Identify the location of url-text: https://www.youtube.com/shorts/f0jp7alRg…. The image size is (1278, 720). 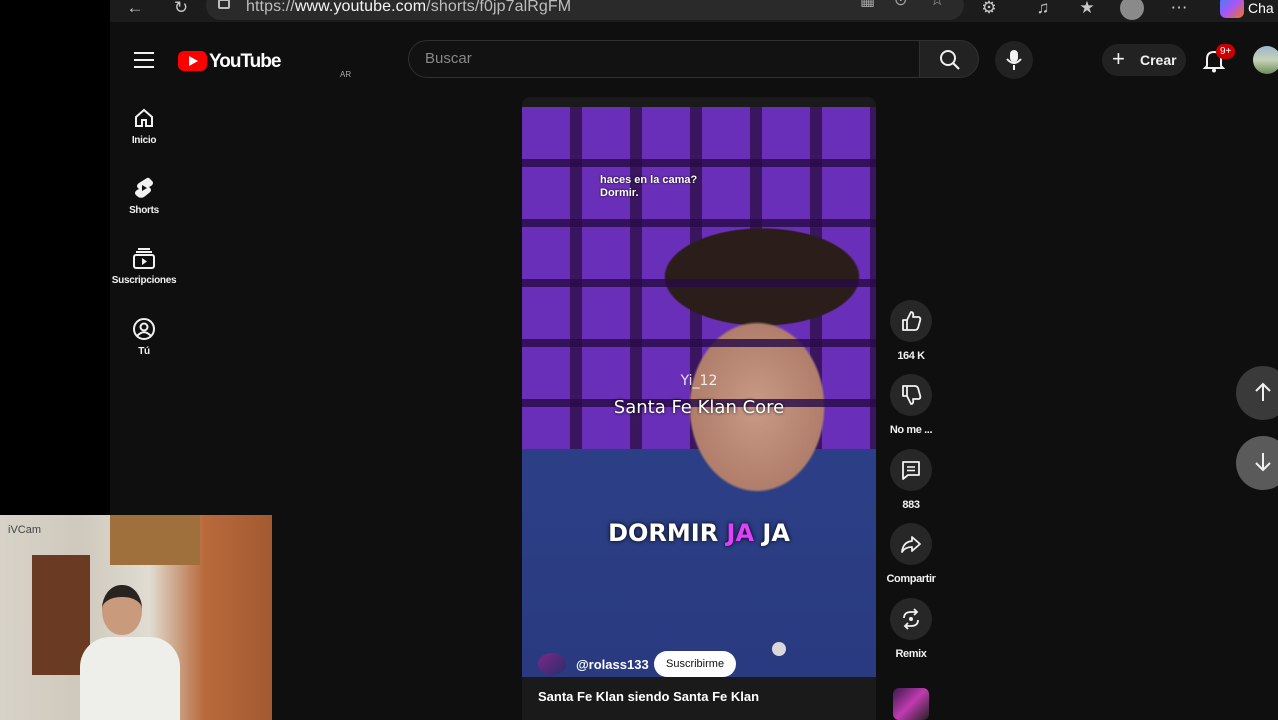
(408, 8).